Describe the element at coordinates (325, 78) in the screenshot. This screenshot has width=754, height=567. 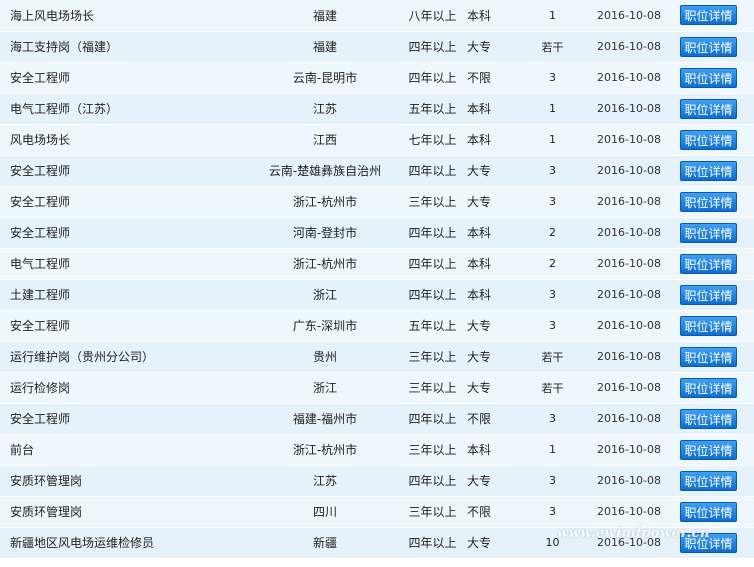
I see `job-location: 云南-昆明市` at that location.